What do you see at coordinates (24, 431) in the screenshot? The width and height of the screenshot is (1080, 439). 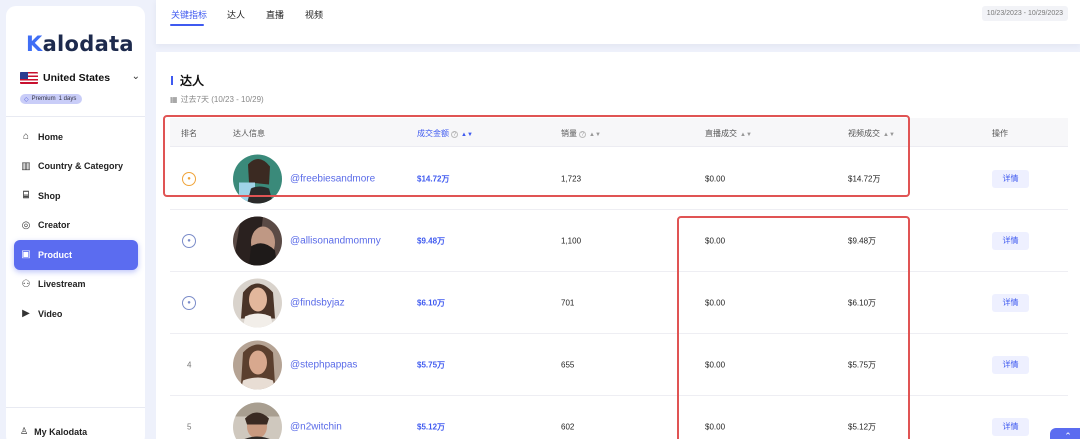 I see `user-icon: ♙` at bounding box center [24, 431].